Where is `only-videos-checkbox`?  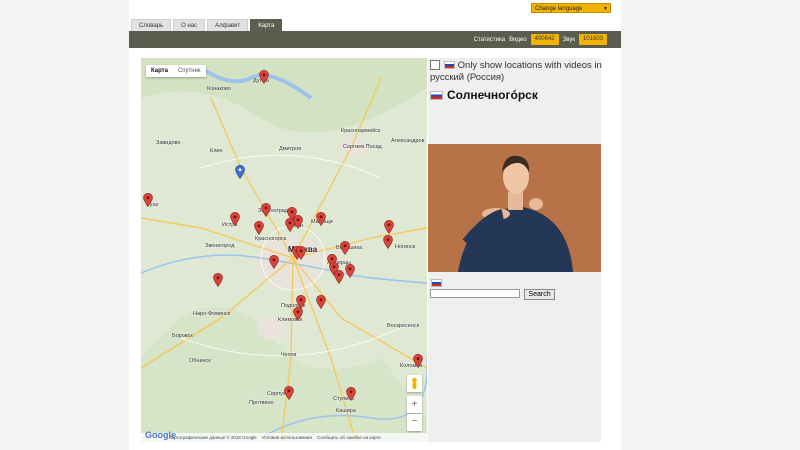
only-videos-checkbox is located at coordinates (435, 65).